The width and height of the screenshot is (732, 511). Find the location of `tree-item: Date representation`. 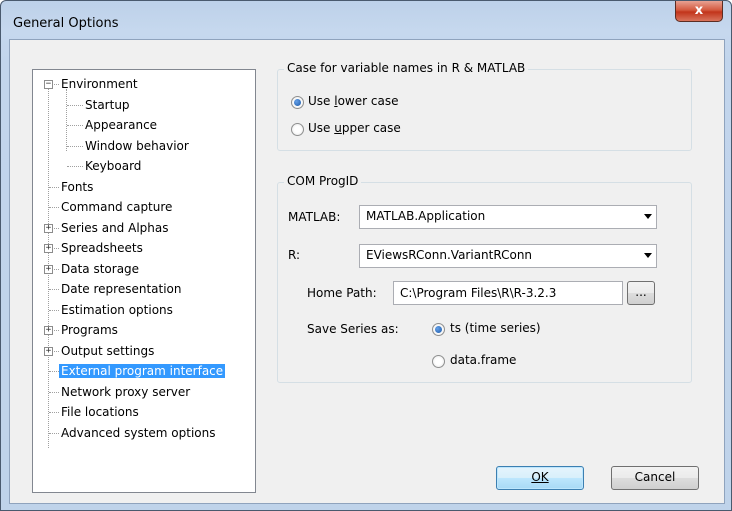

tree-item: Date representation is located at coordinates (121, 289).